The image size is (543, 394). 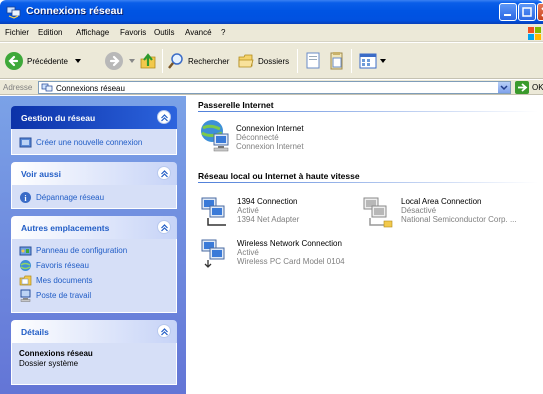 What do you see at coordinates (17, 32) in the screenshot?
I see `menu-fichier: Fichier` at bounding box center [17, 32].